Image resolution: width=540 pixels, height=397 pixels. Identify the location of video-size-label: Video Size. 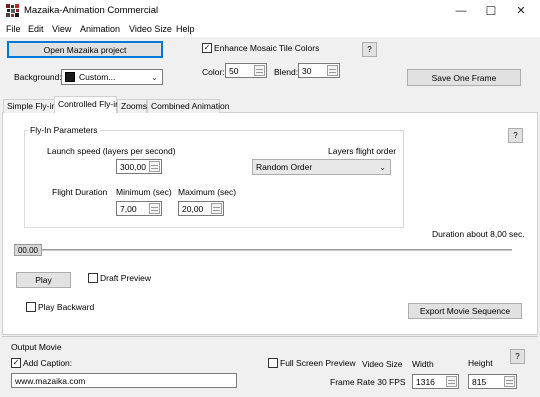
(382, 364).